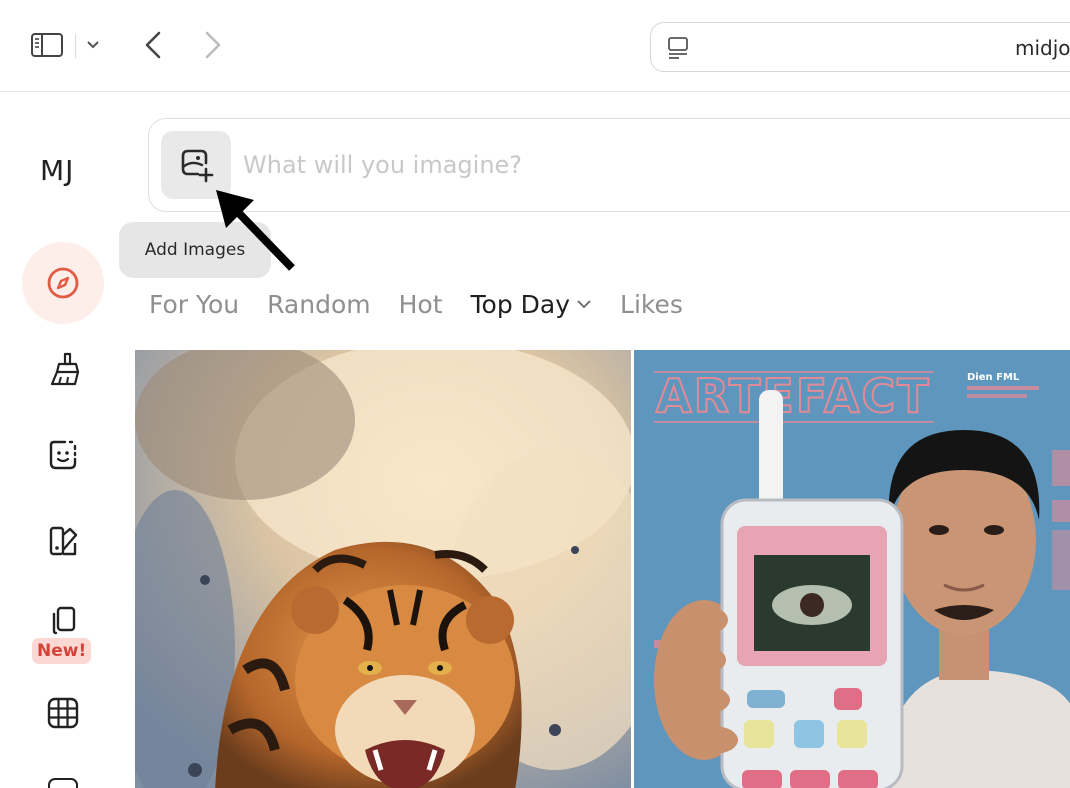 Image resolution: width=1070 pixels, height=788 pixels. I want to click on sidebar-item-grid, so click(63, 713).